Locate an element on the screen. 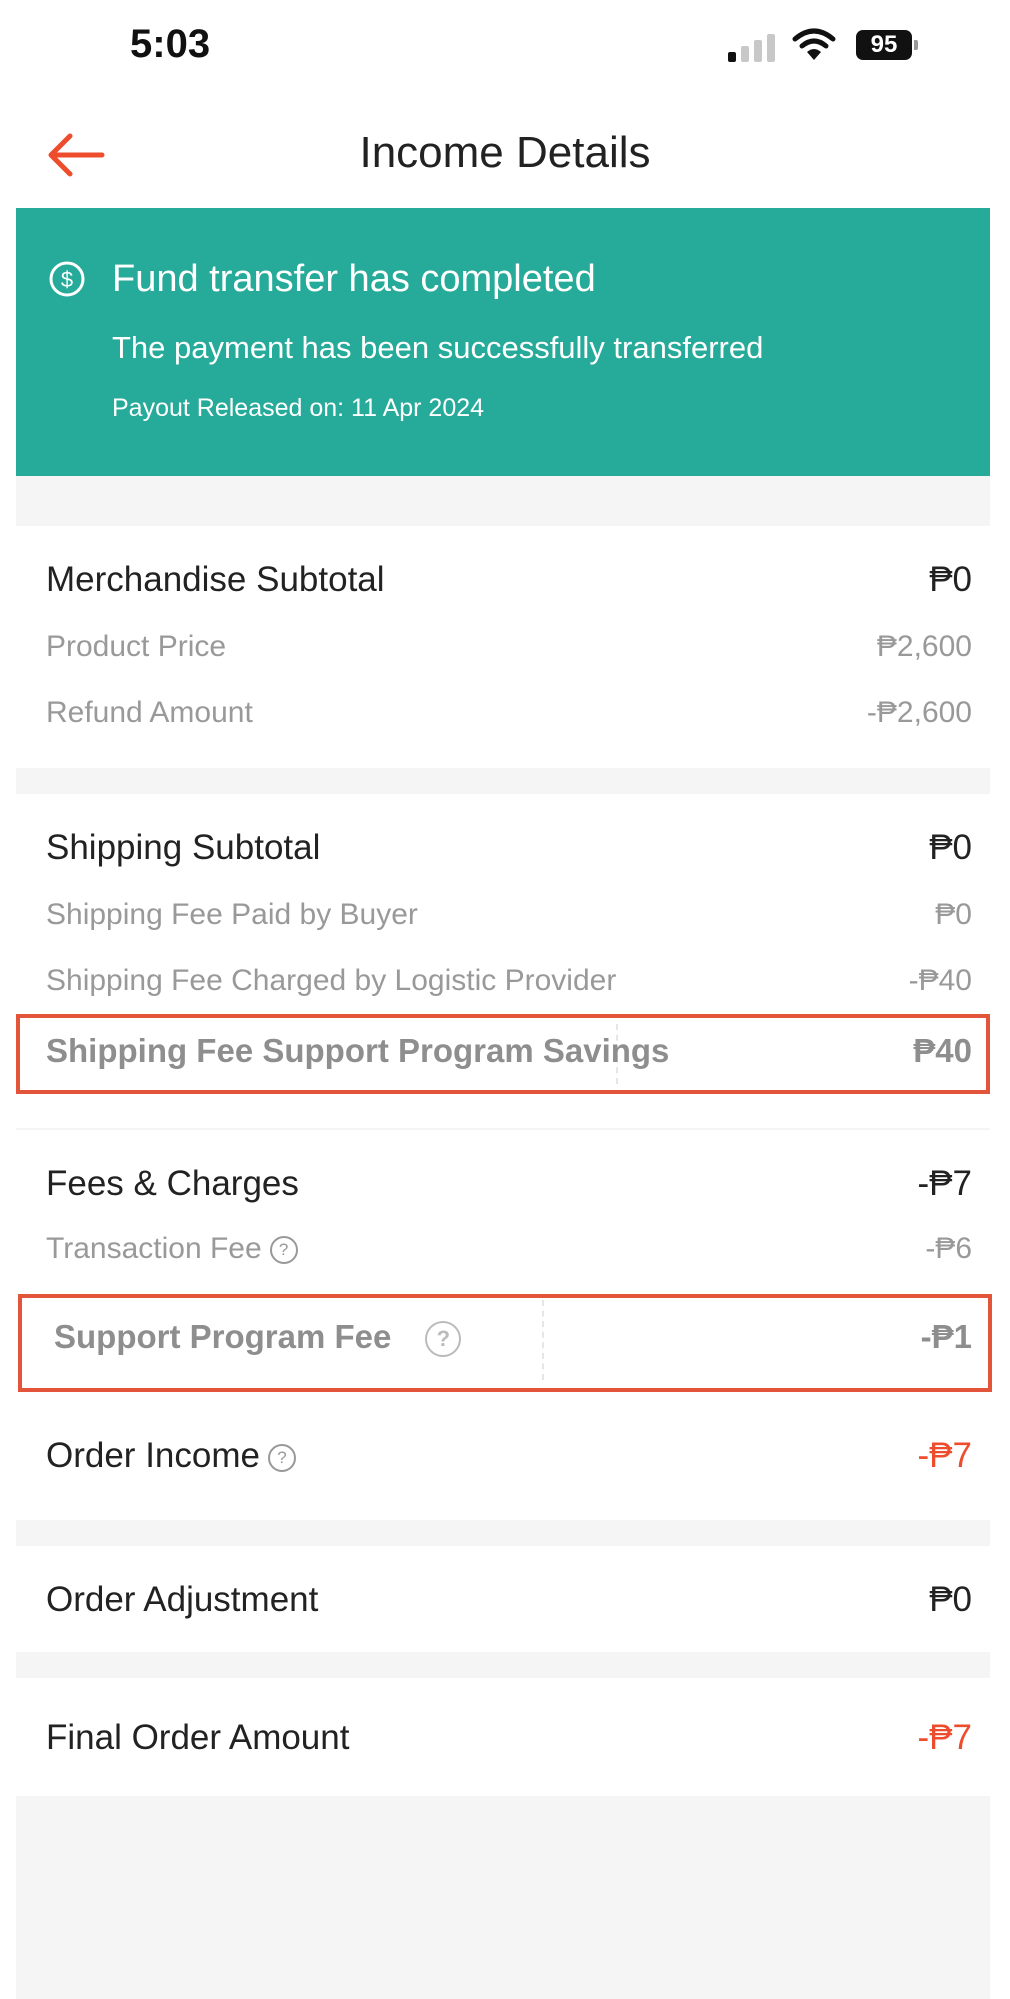  final-order-value: -₱7 is located at coordinates (944, 1737).